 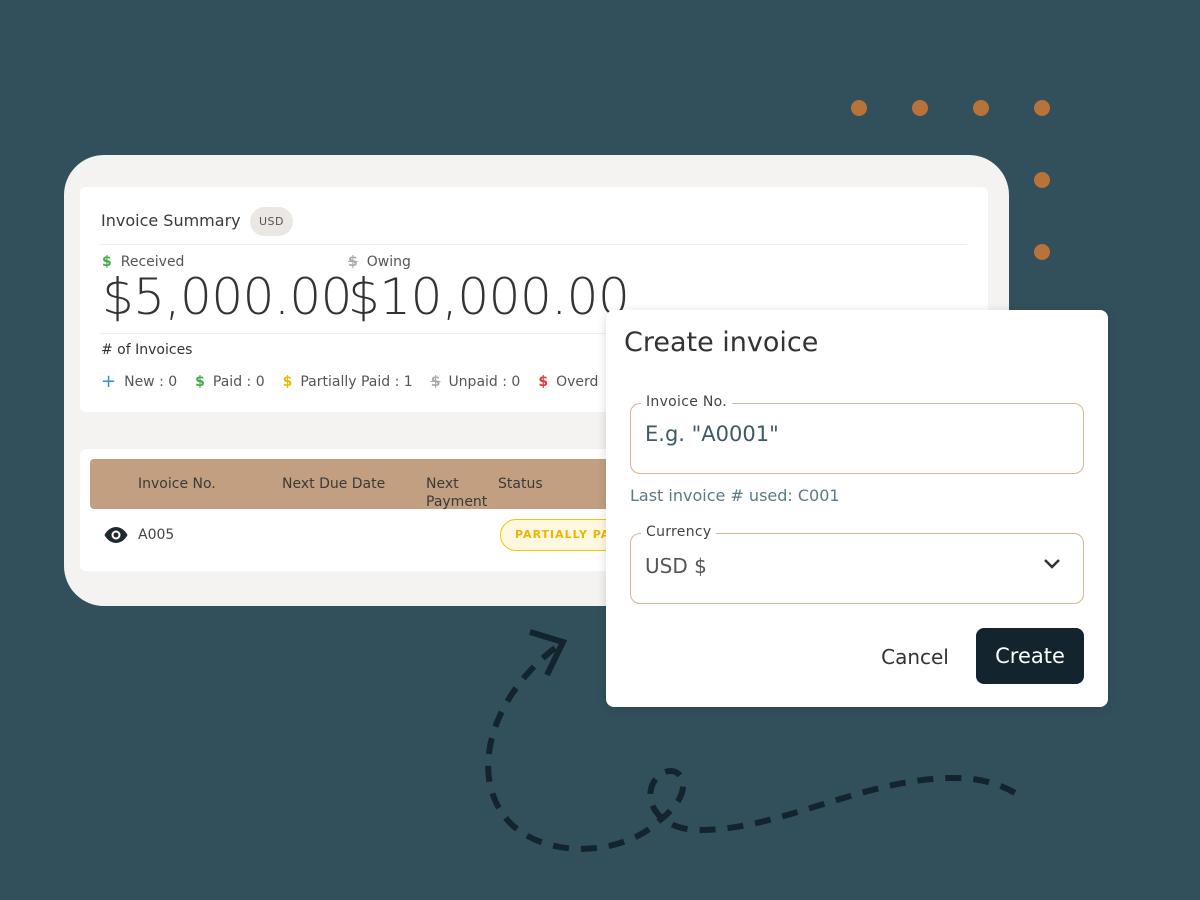 I want to click on owing-amount: $10,000.00, so click(x=489, y=297).